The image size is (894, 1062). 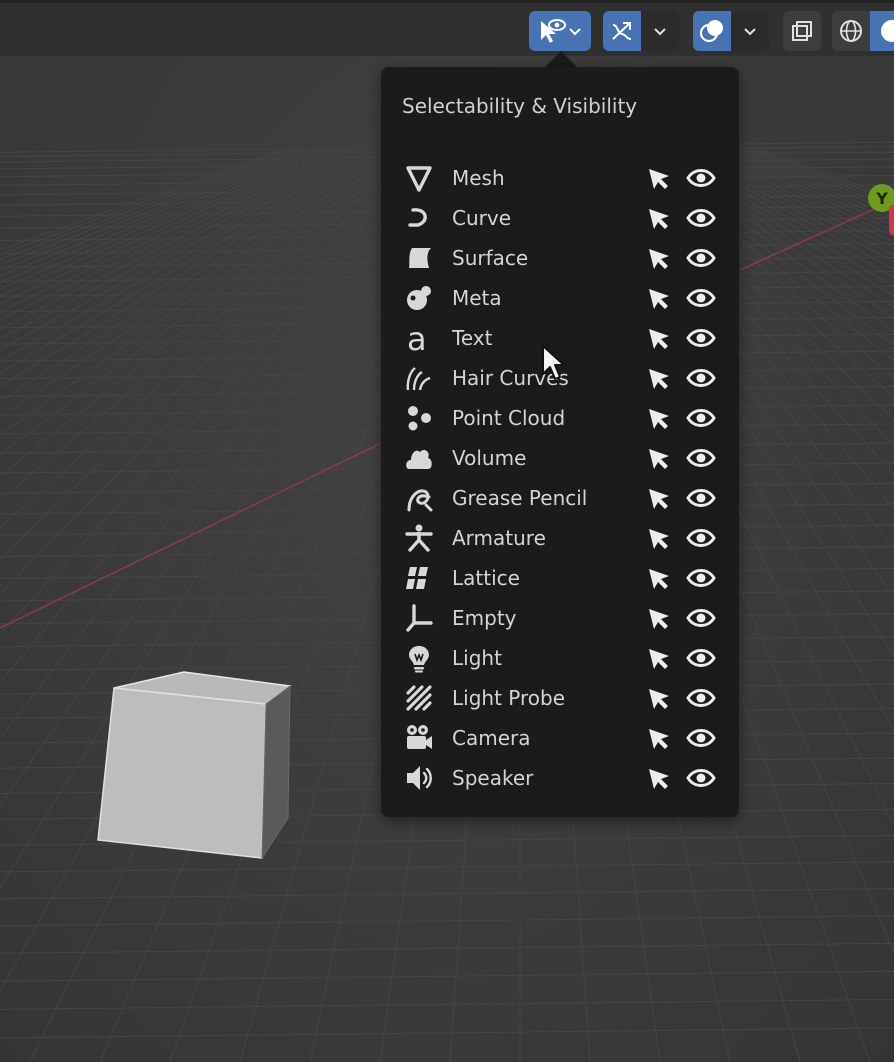 I want to click on volume-icon, so click(x=419, y=458).